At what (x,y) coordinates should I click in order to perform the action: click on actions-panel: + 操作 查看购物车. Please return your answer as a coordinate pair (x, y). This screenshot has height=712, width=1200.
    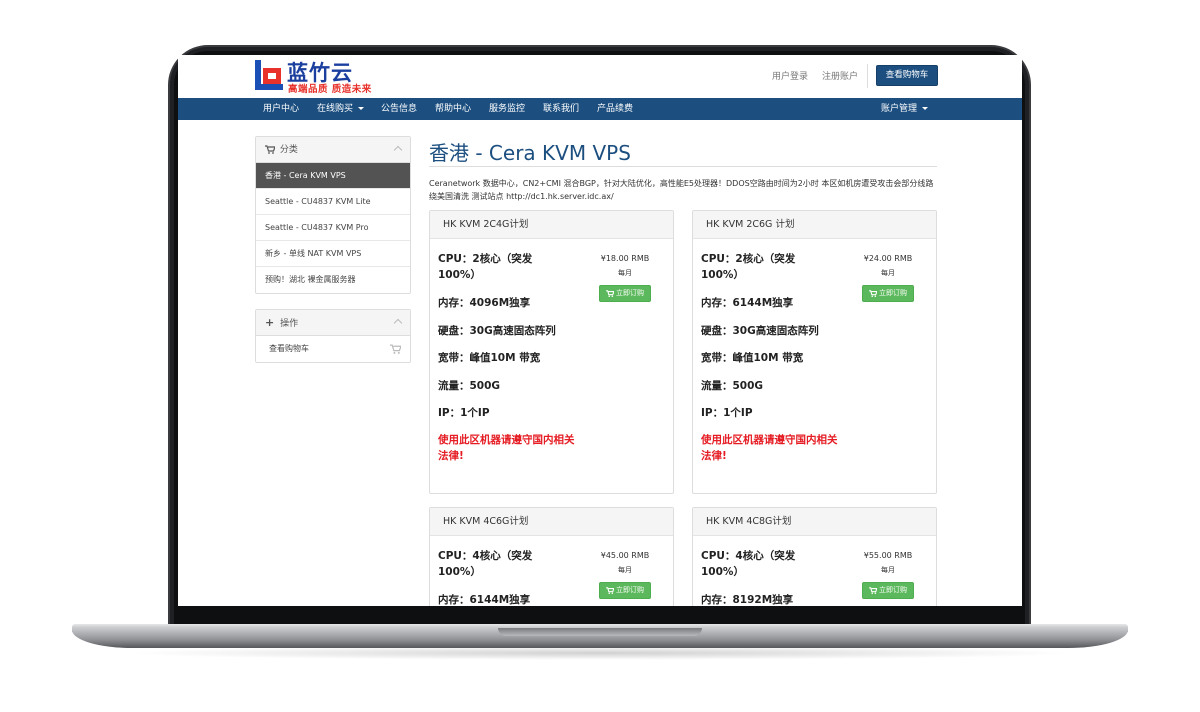
    Looking at the image, I should click on (333, 336).